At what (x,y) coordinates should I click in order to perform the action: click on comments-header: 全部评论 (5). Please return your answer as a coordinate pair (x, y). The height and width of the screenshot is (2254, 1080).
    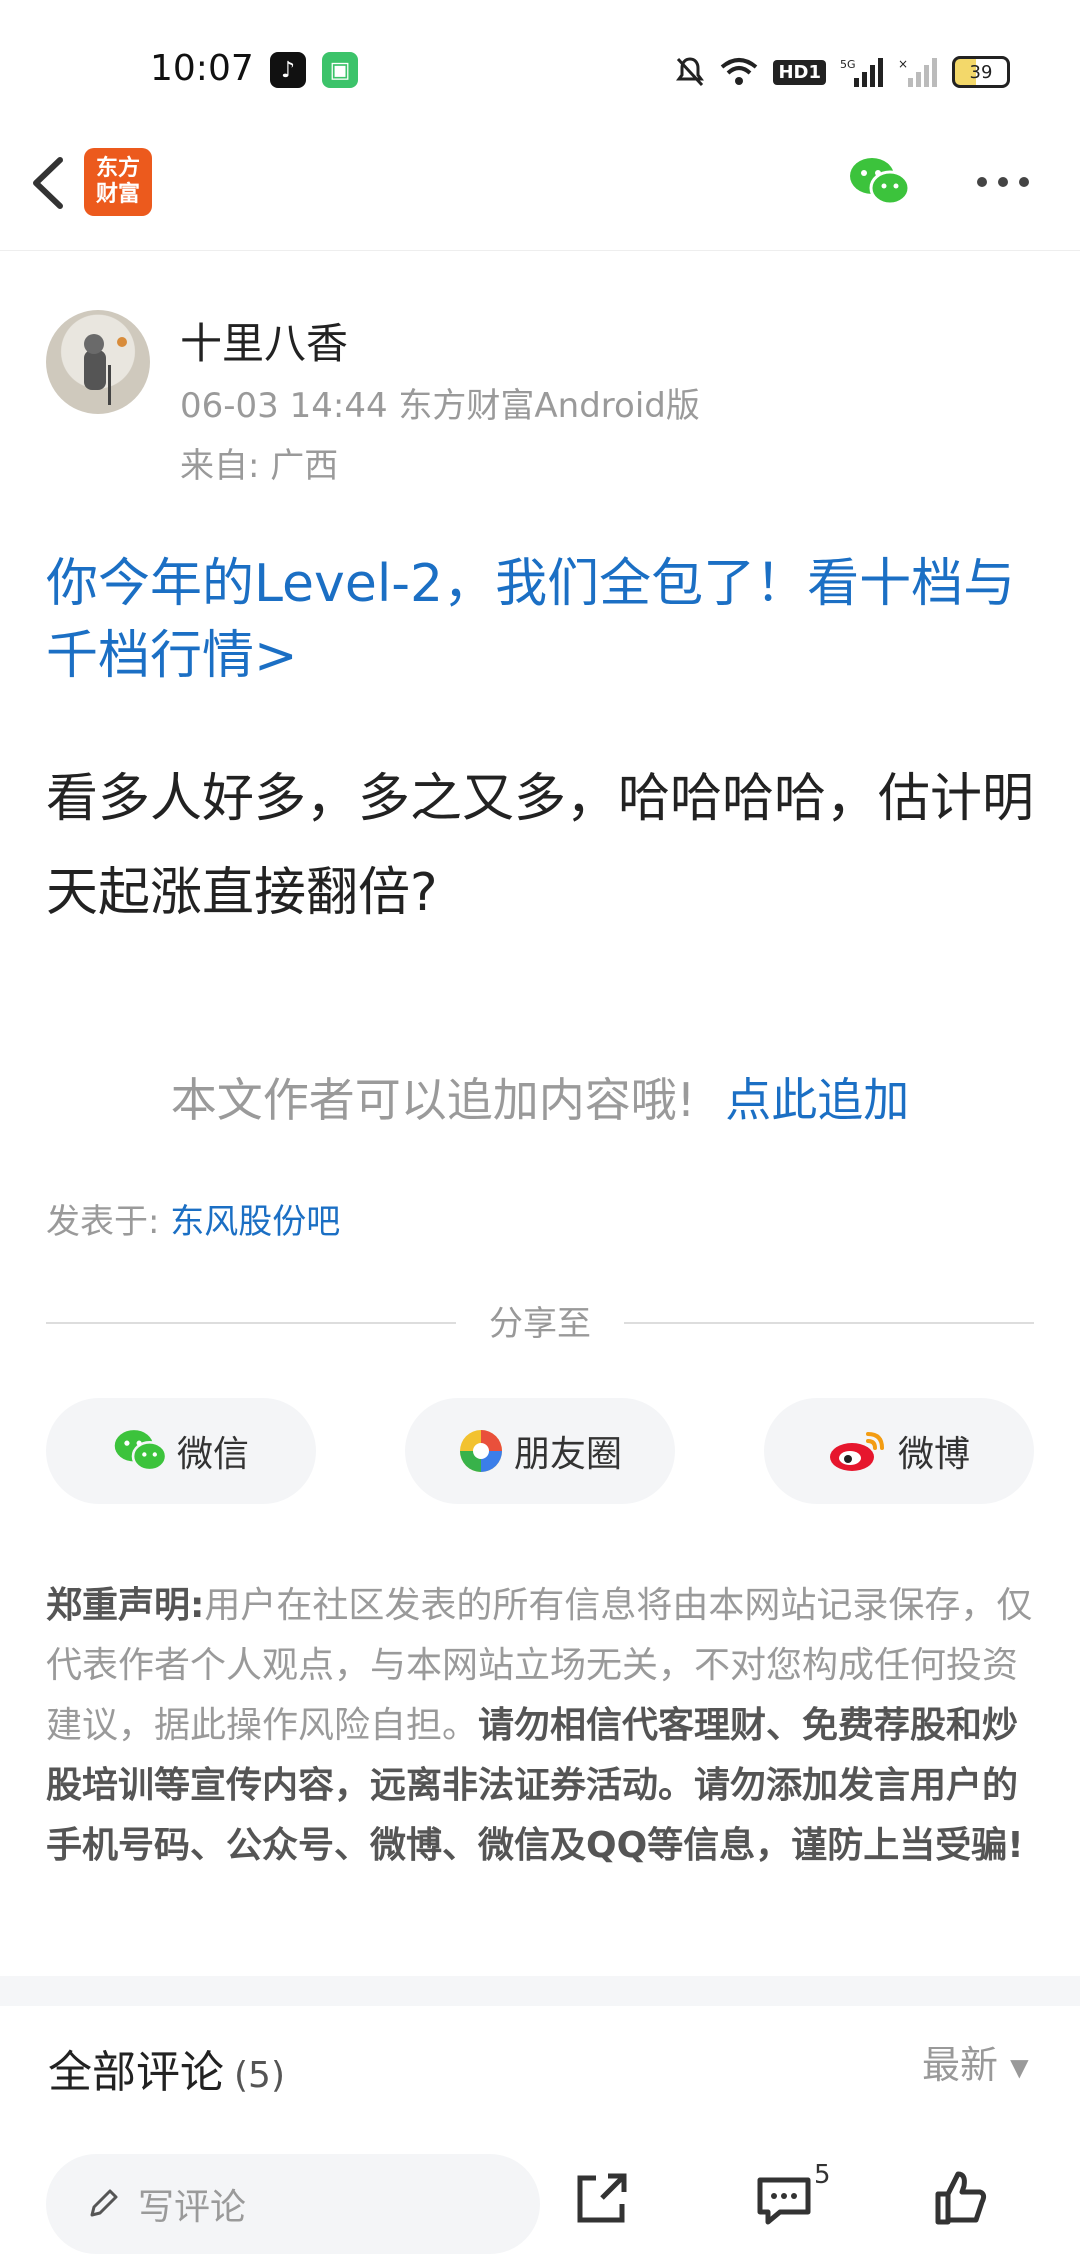
    Looking at the image, I should click on (166, 2068).